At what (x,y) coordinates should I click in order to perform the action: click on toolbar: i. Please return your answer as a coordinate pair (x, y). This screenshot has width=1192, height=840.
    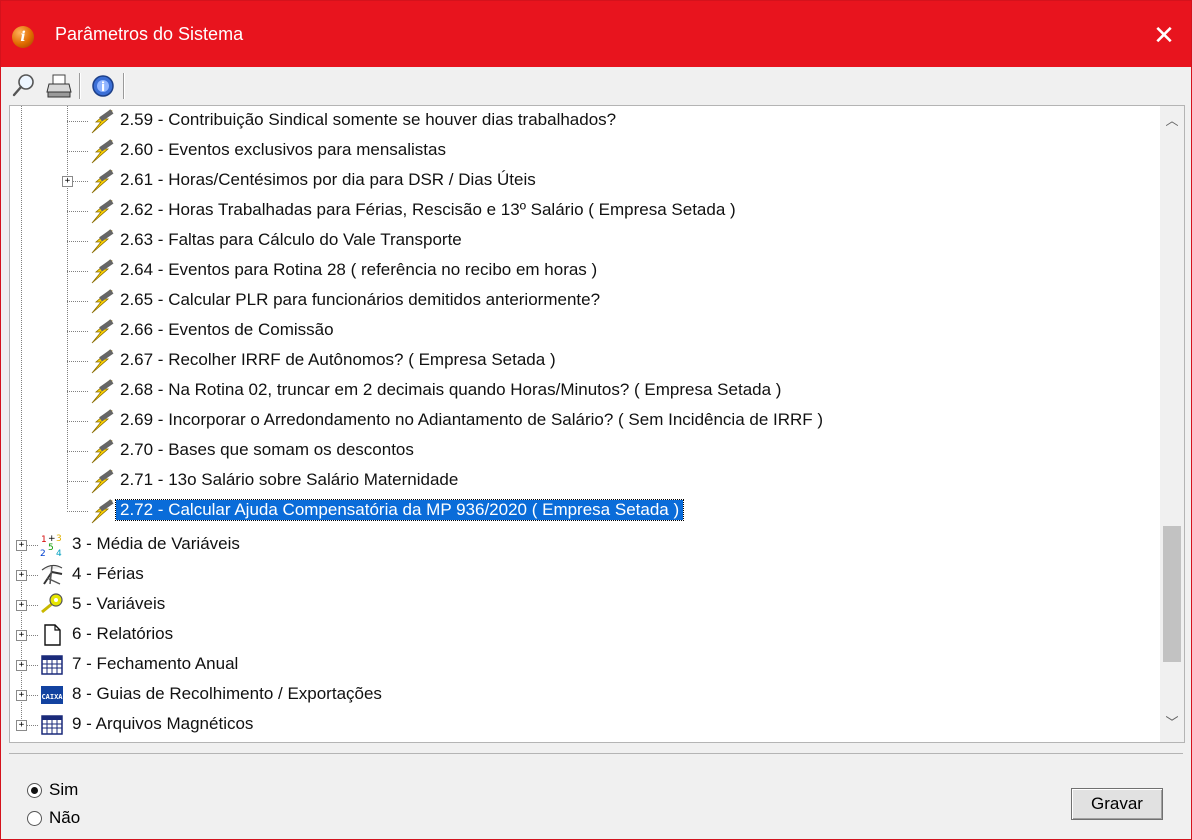
    Looking at the image, I should click on (596, 86).